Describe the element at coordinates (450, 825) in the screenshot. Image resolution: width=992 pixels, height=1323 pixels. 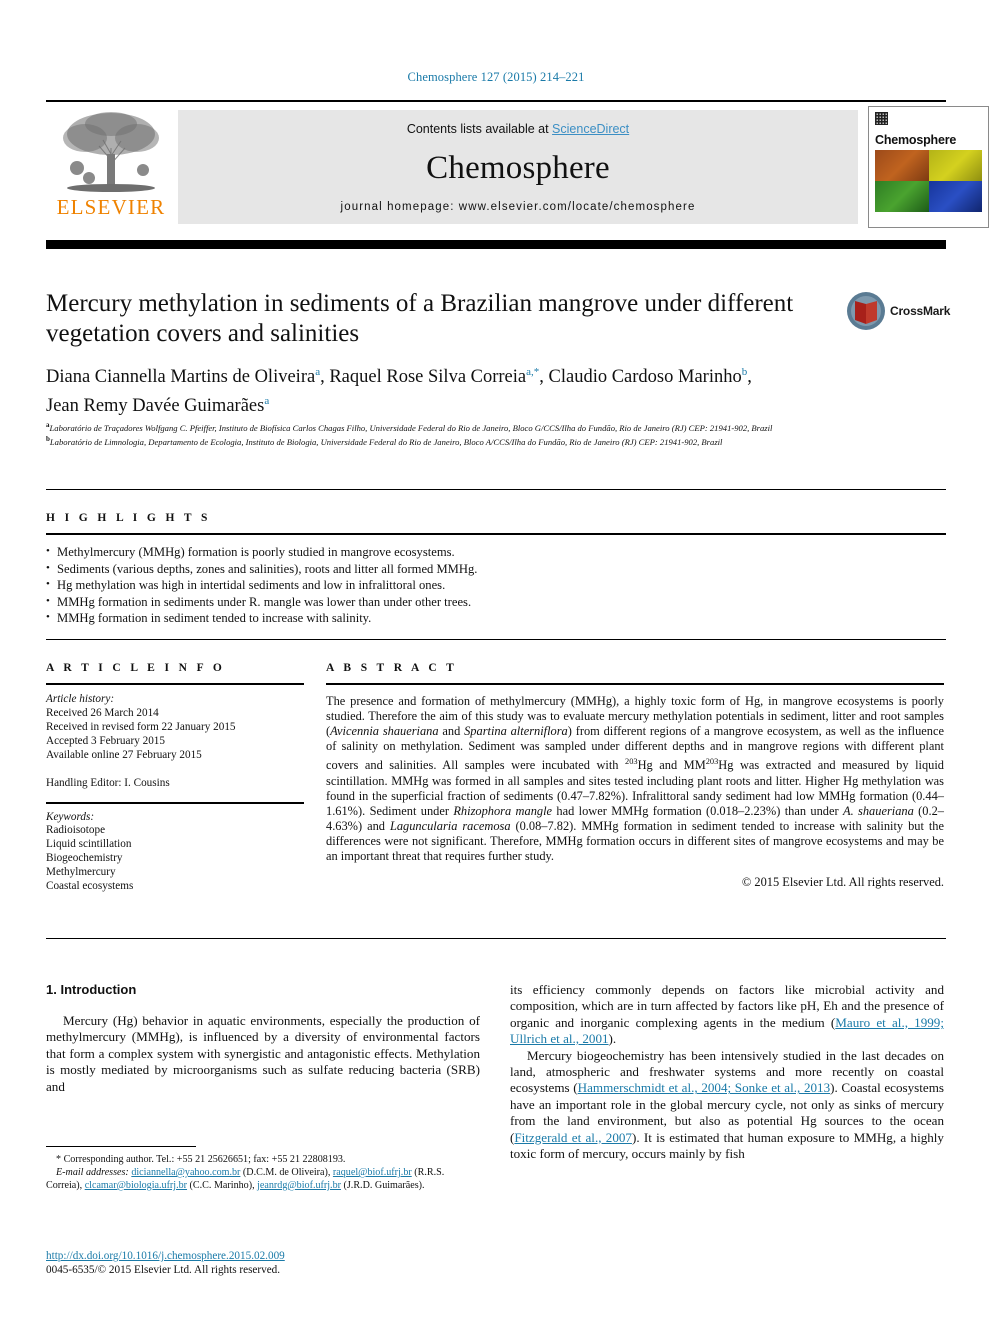
I see `species-name-5: Laguncularia racemosa` at that location.